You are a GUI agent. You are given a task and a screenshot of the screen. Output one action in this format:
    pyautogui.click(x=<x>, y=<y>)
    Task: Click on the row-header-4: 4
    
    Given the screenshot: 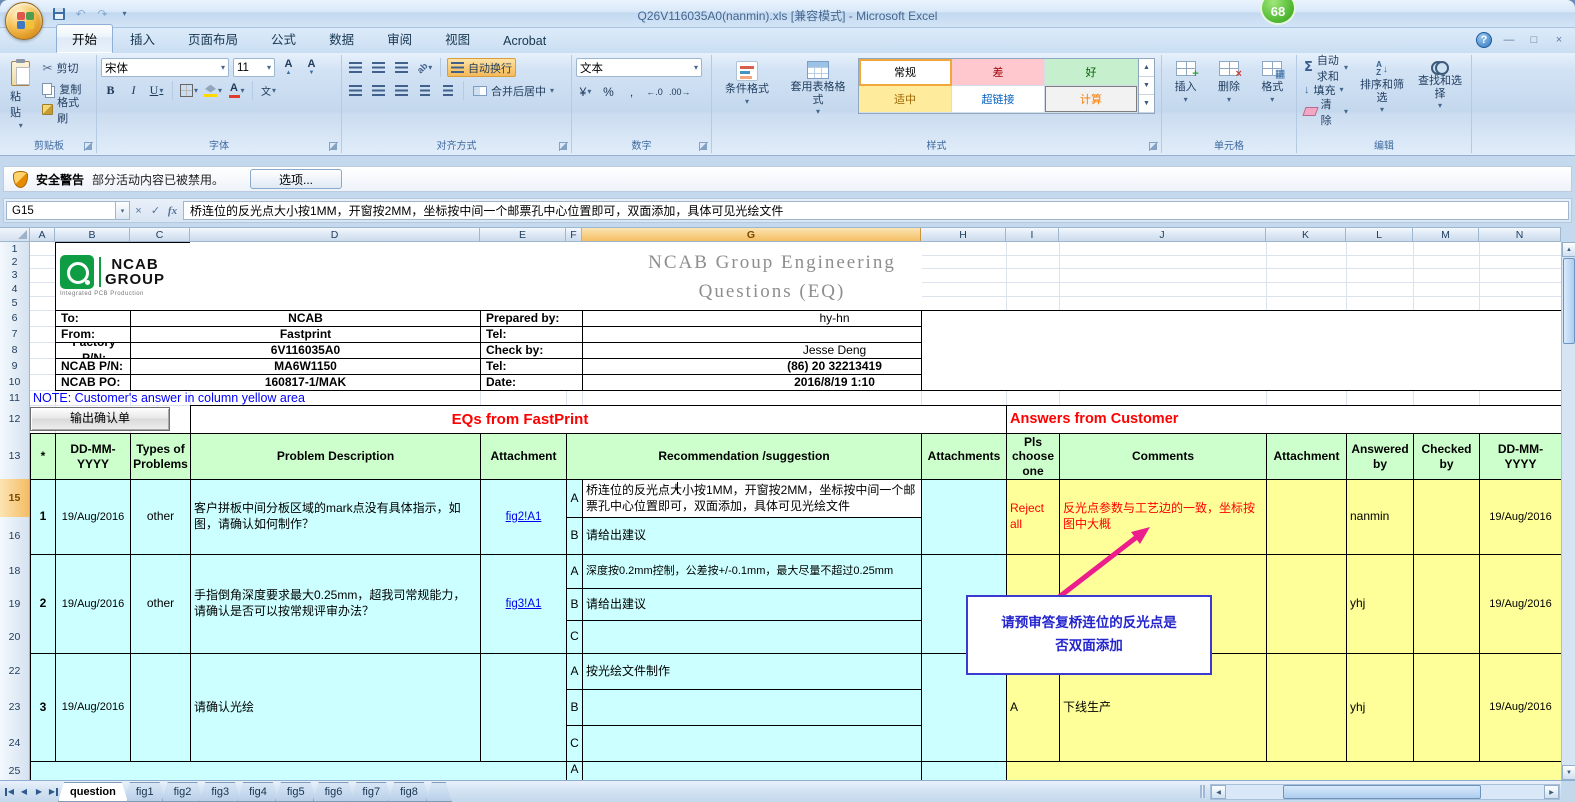 What is the action you would take?
    pyautogui.click(x=15, y=289)
    